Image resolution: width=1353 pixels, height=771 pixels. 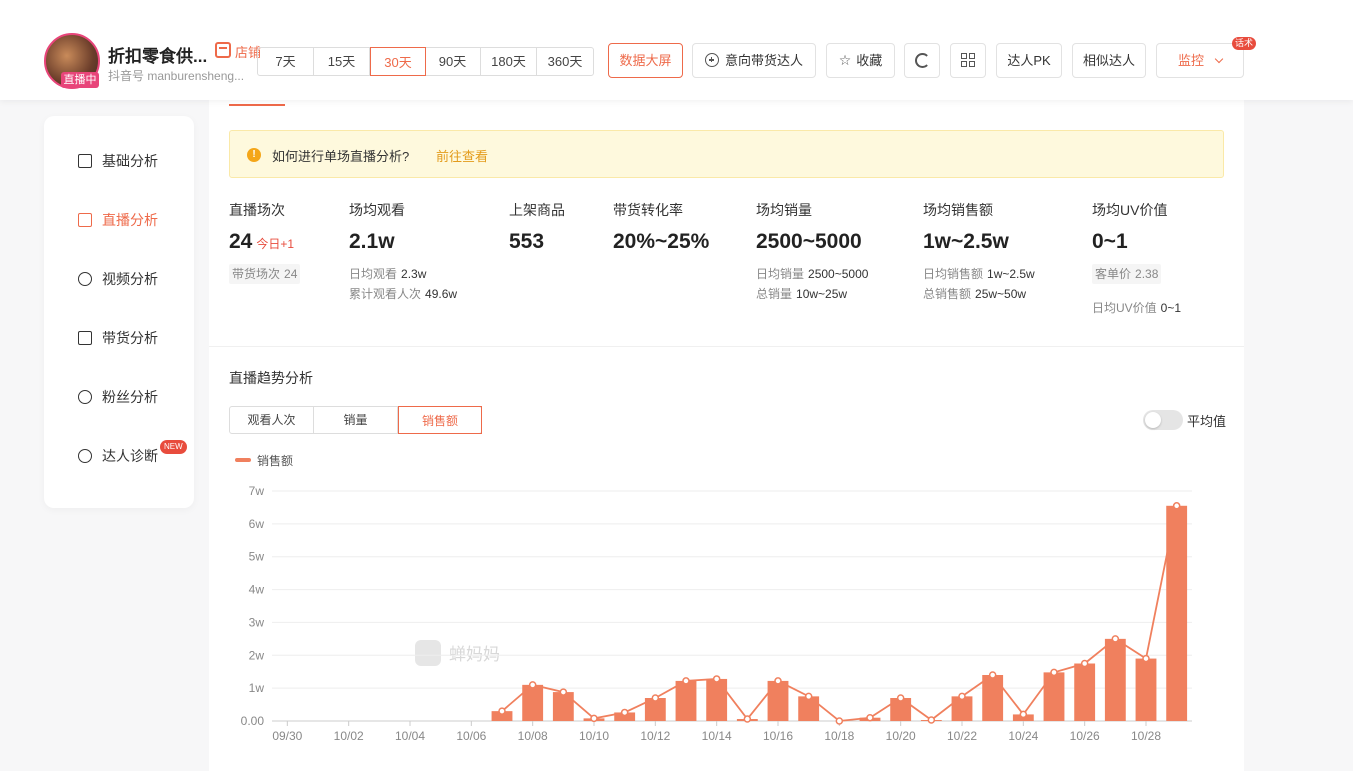 I want to click on stat-avg-sales-amount: 场均销售额 1w~2.5w 日均销售额 1w~2.5w 总销售额 25w~50w, so click(x=979, y=251).